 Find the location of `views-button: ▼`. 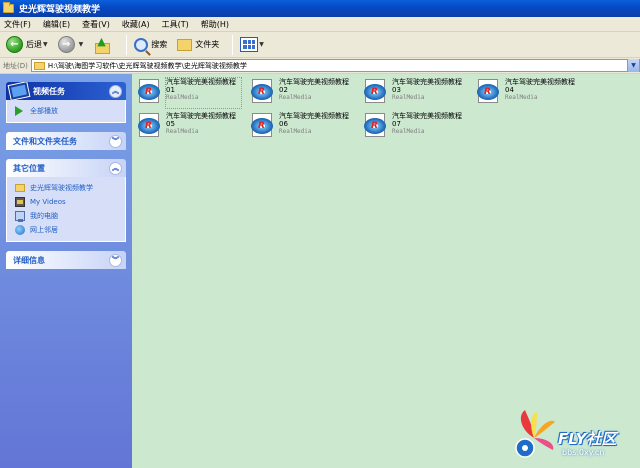

views-button: ▼ is located at coordinates (252, 45).